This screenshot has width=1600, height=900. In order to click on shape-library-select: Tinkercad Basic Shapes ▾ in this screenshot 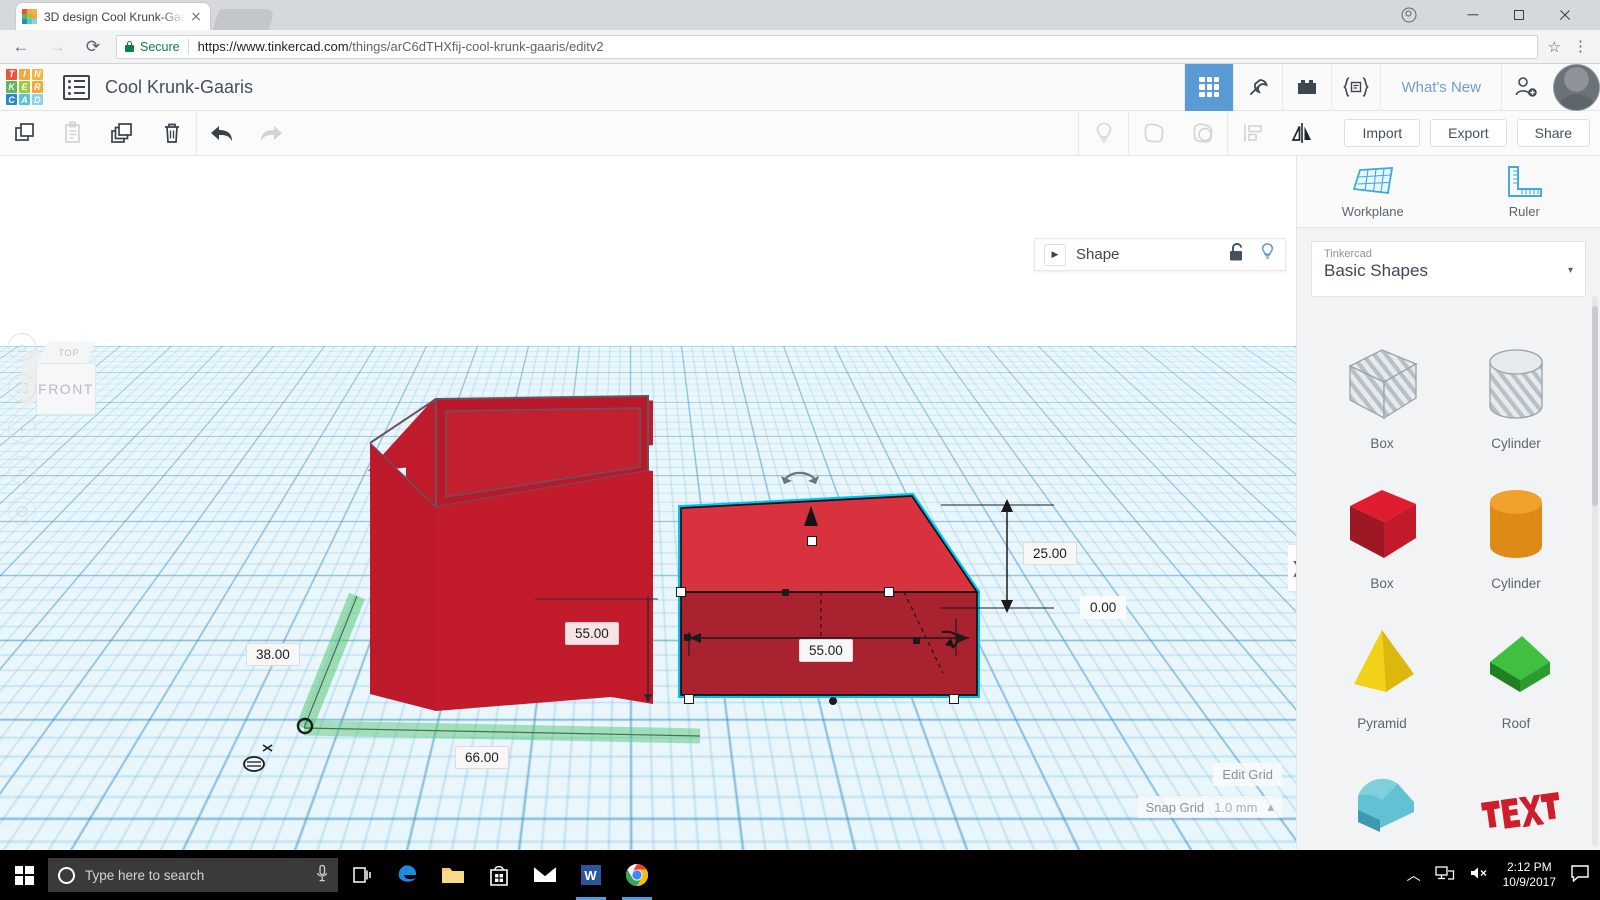, I will do `click(1448, 269)`.